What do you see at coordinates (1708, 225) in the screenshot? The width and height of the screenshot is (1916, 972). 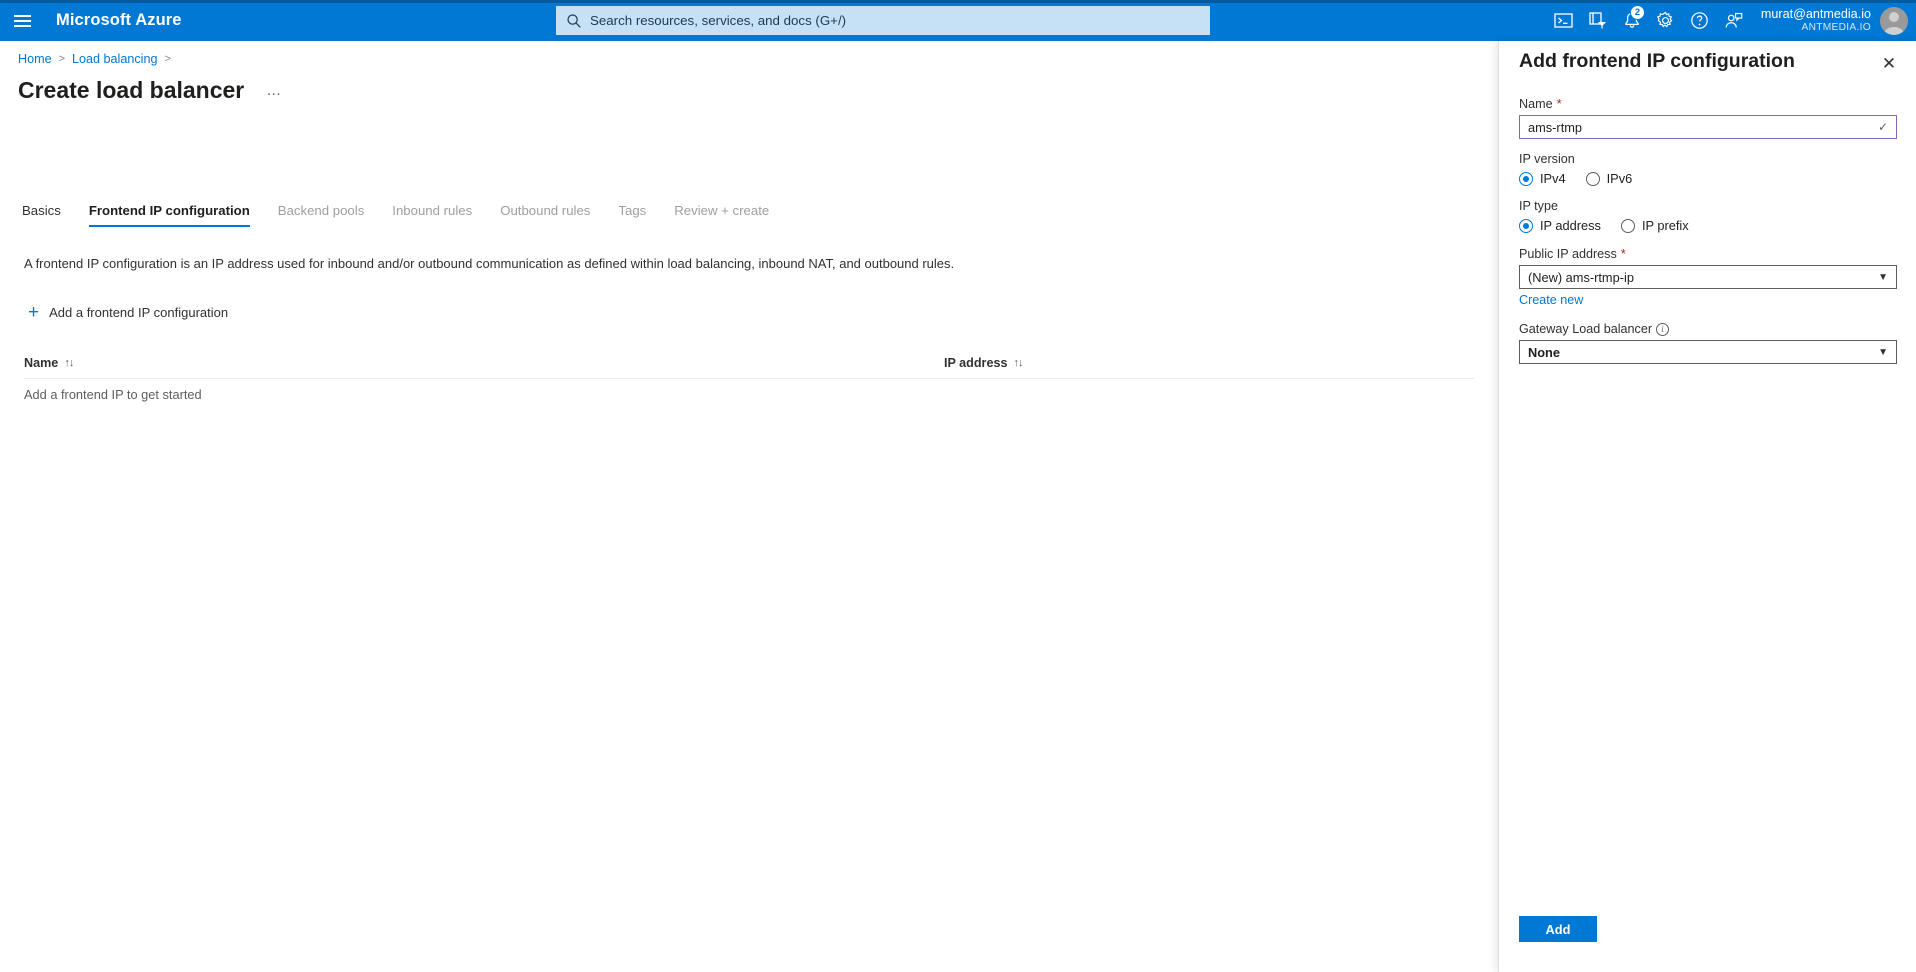 I see `ip-type-radio-group: IP address IP prefix` at bounding box center [1708, 225].